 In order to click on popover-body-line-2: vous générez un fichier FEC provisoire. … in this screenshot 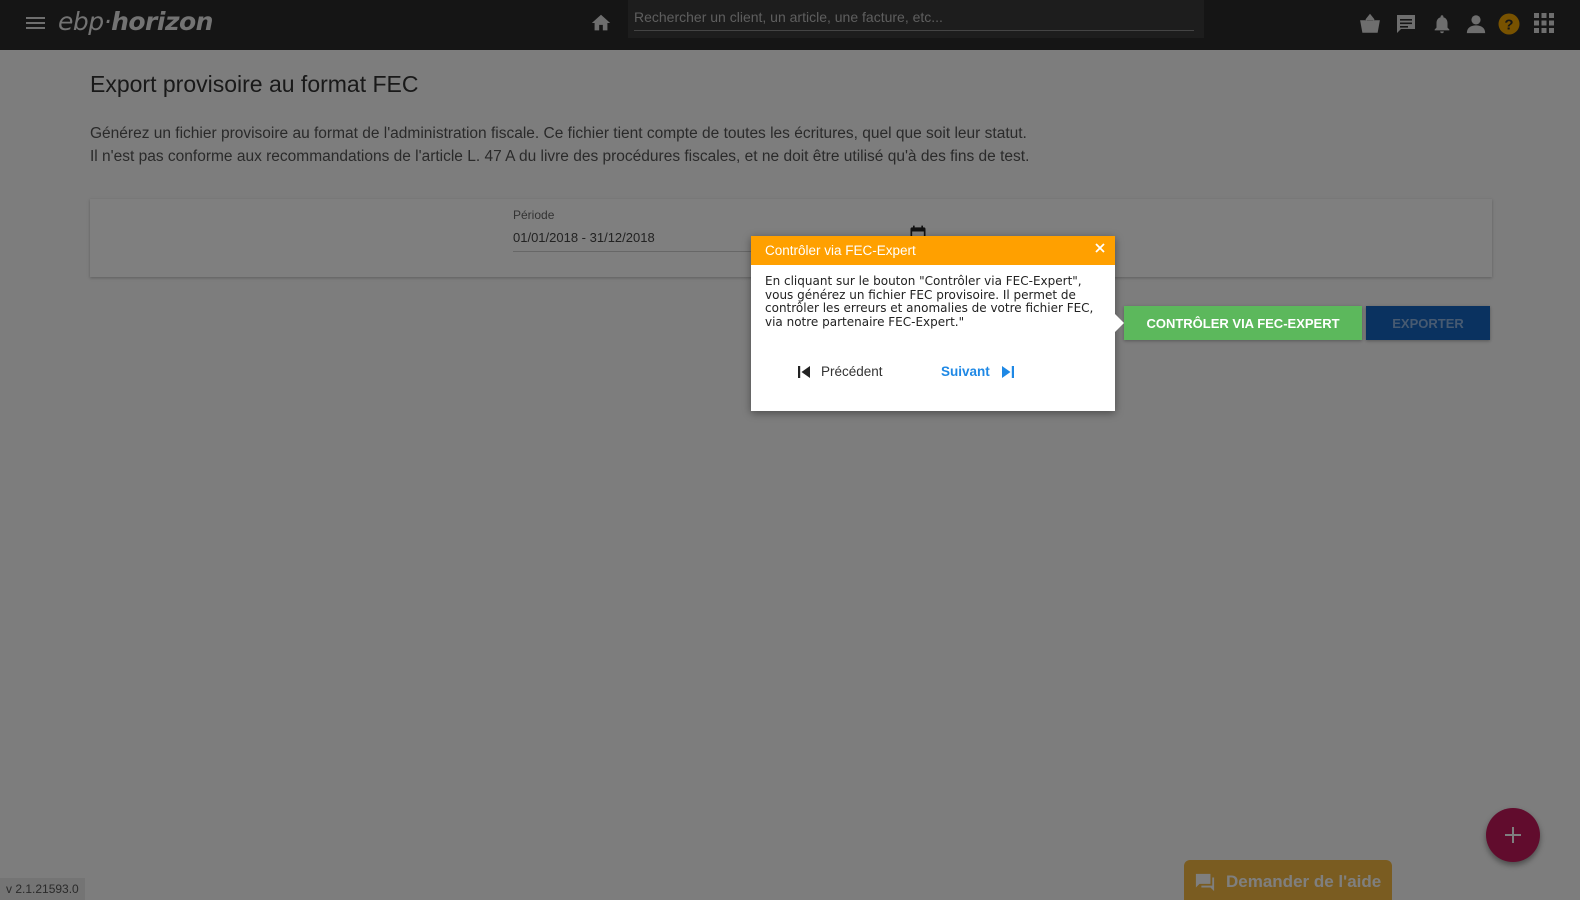, I will do `click(920, 294)`.